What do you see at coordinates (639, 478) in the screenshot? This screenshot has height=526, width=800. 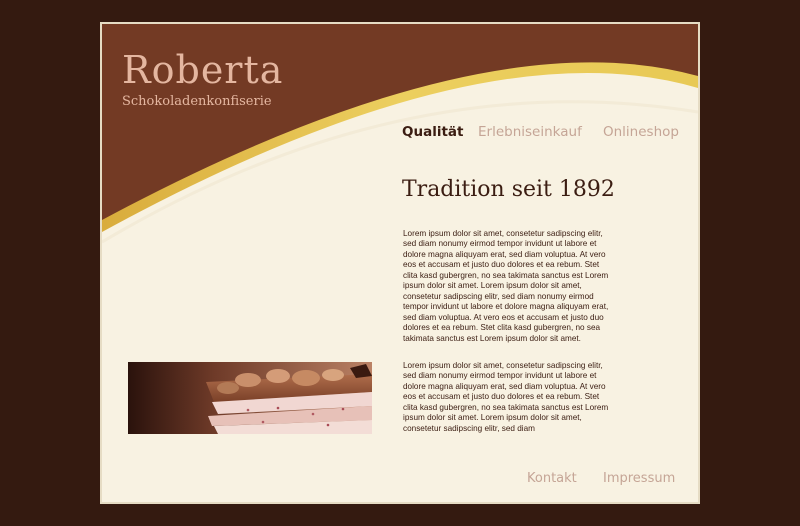 I see `footer-link-impressum: Impressum` at bounding box center [639, 478].